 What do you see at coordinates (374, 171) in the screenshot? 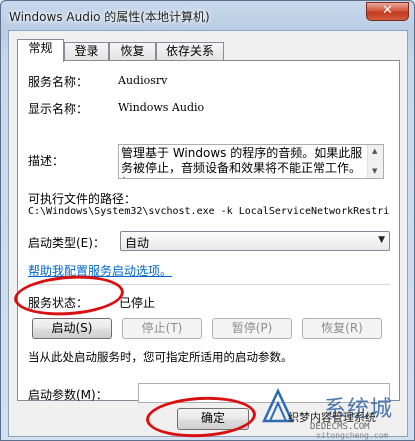
I see `scroll-down-icon: ▼` at bounding box center [374, 171].